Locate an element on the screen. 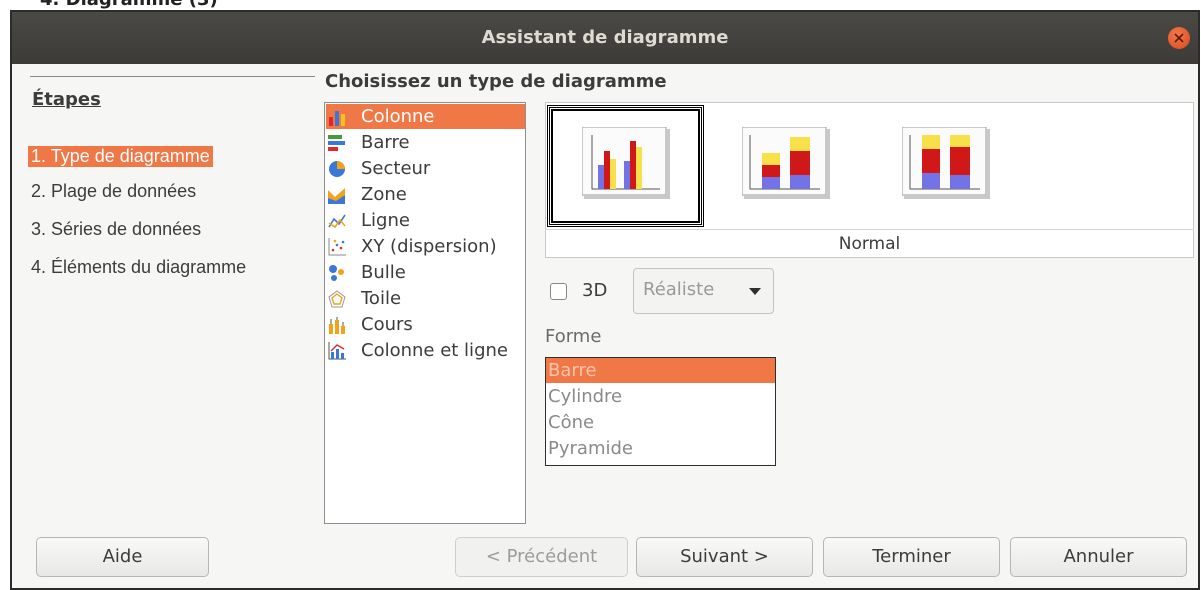 The image size is (1201, 590). net-chart-icon is located at coordinates (337, 299).